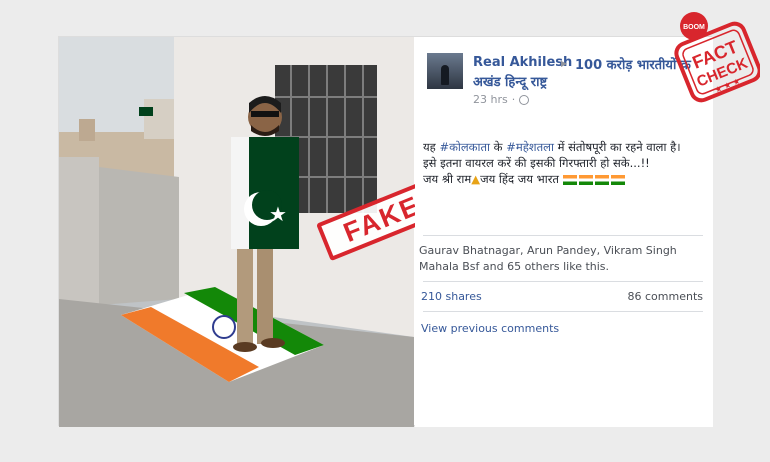 The width and height of the screenshot is (770, 462). I want to click on avatar-figure, so click(445, 75).